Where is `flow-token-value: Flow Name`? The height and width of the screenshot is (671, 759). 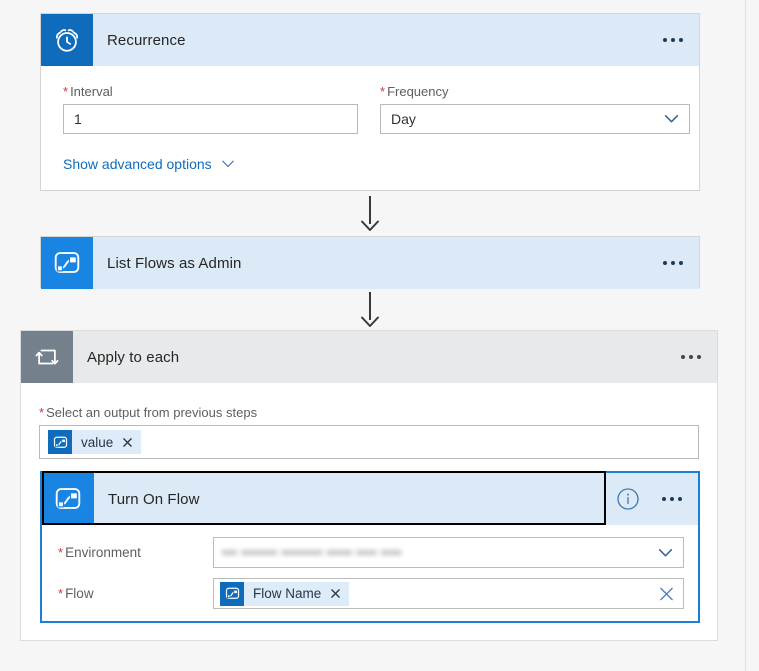 flow-token-value: Flow Name is located at coordinates (285, 593).